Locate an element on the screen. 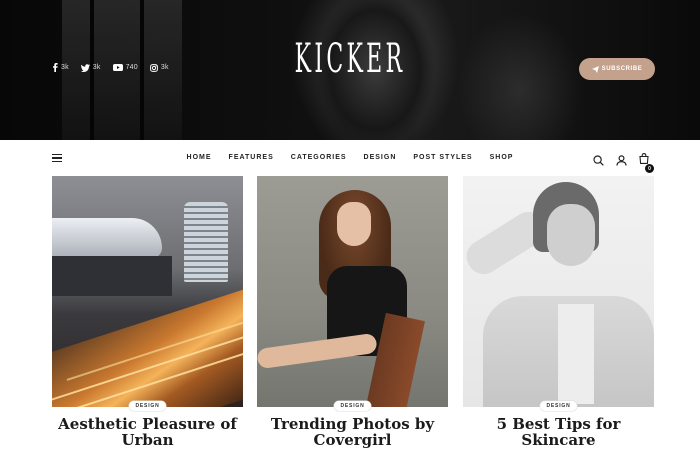  post-image-urban is located at coordinates (147, 291).